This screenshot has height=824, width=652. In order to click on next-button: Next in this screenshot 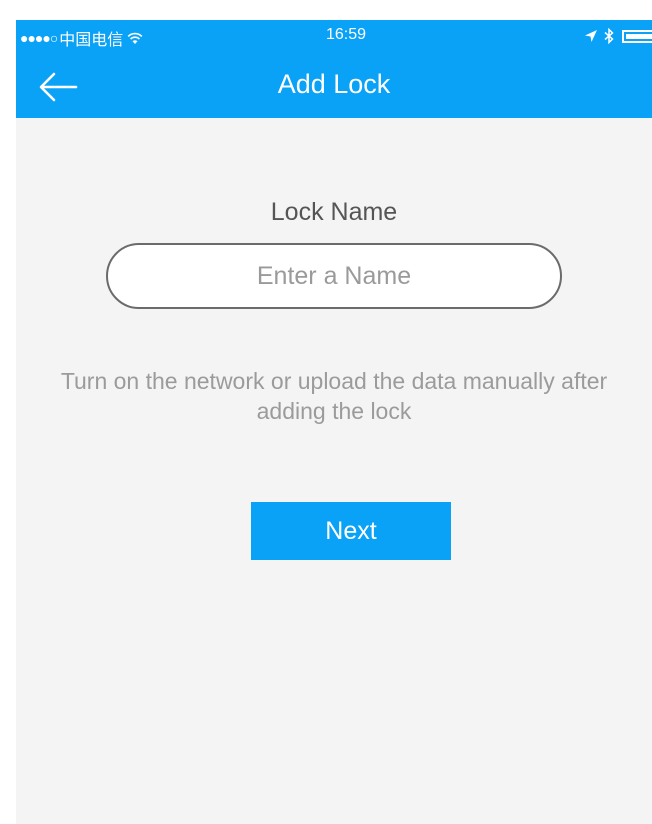, I will do `click(351, 531)`.